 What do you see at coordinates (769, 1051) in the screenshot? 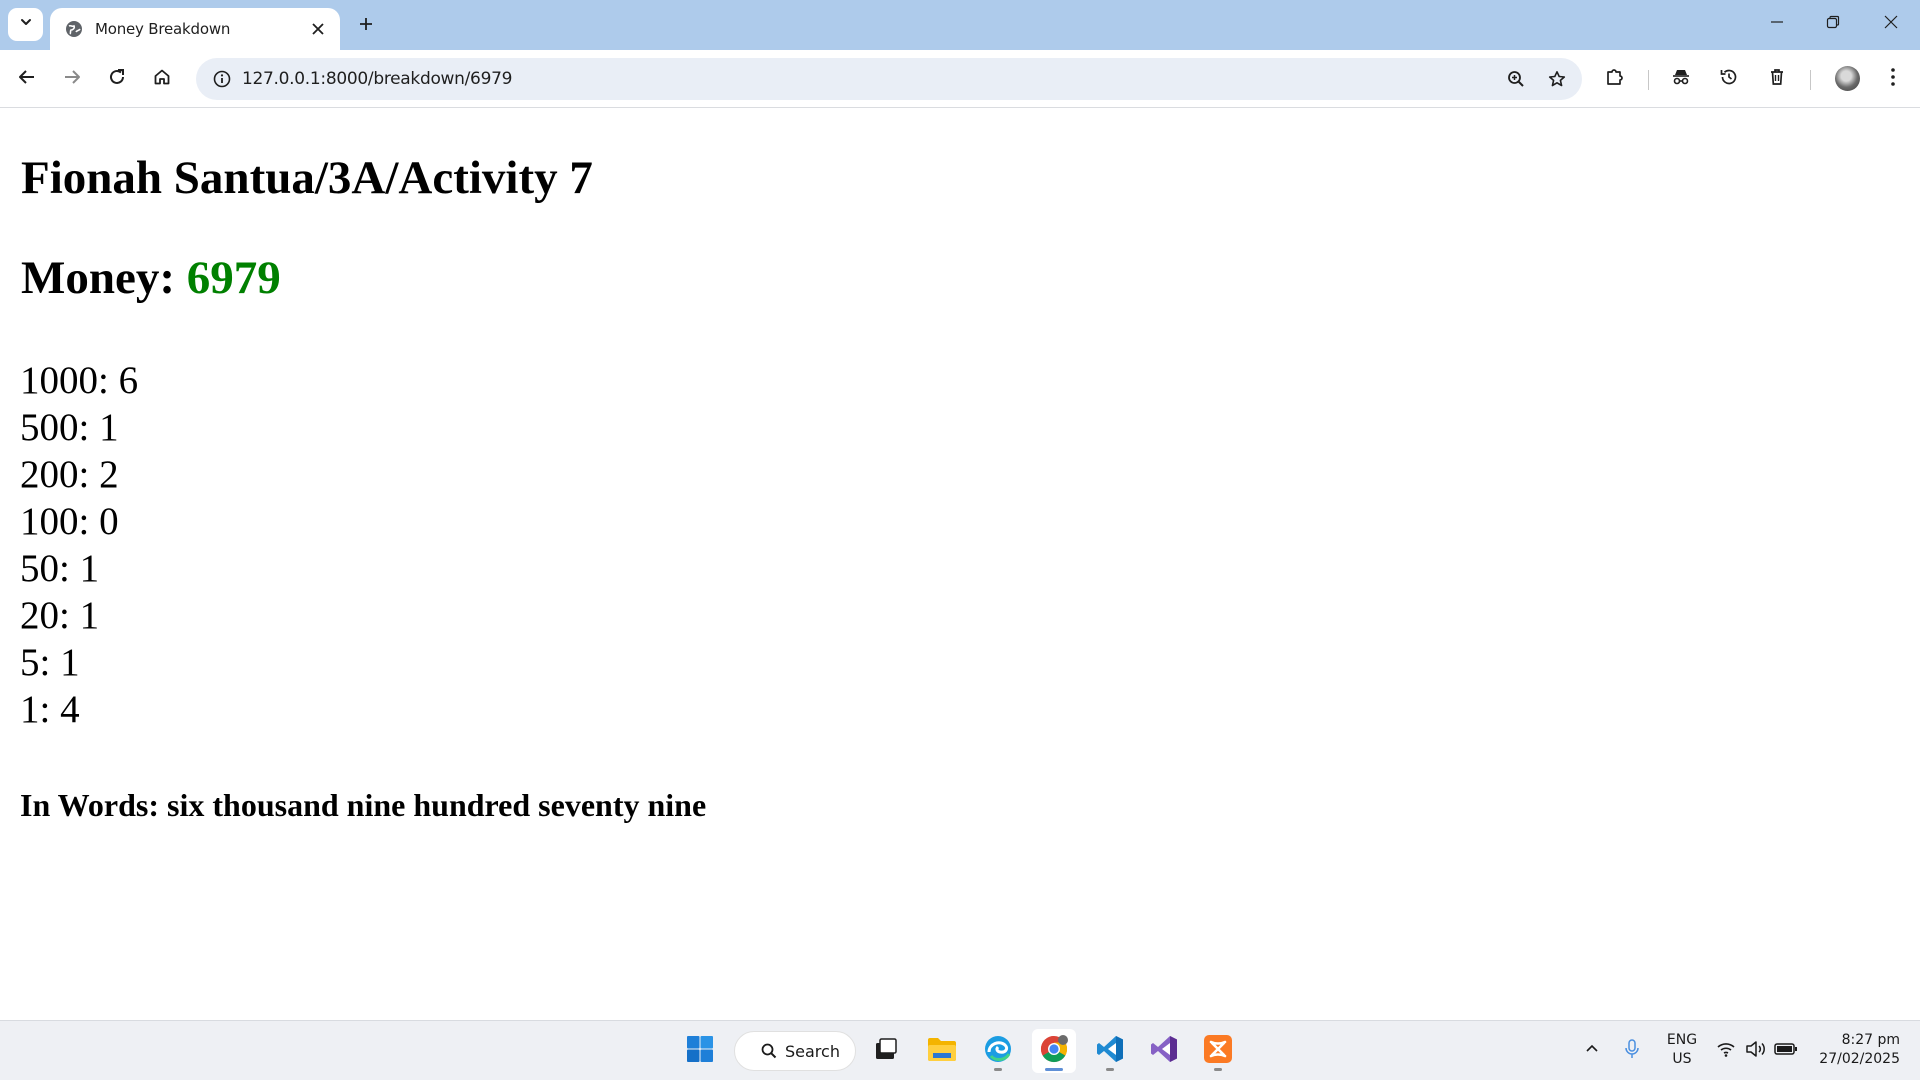
I see `search-icon` at bounding box center [769, 1051].